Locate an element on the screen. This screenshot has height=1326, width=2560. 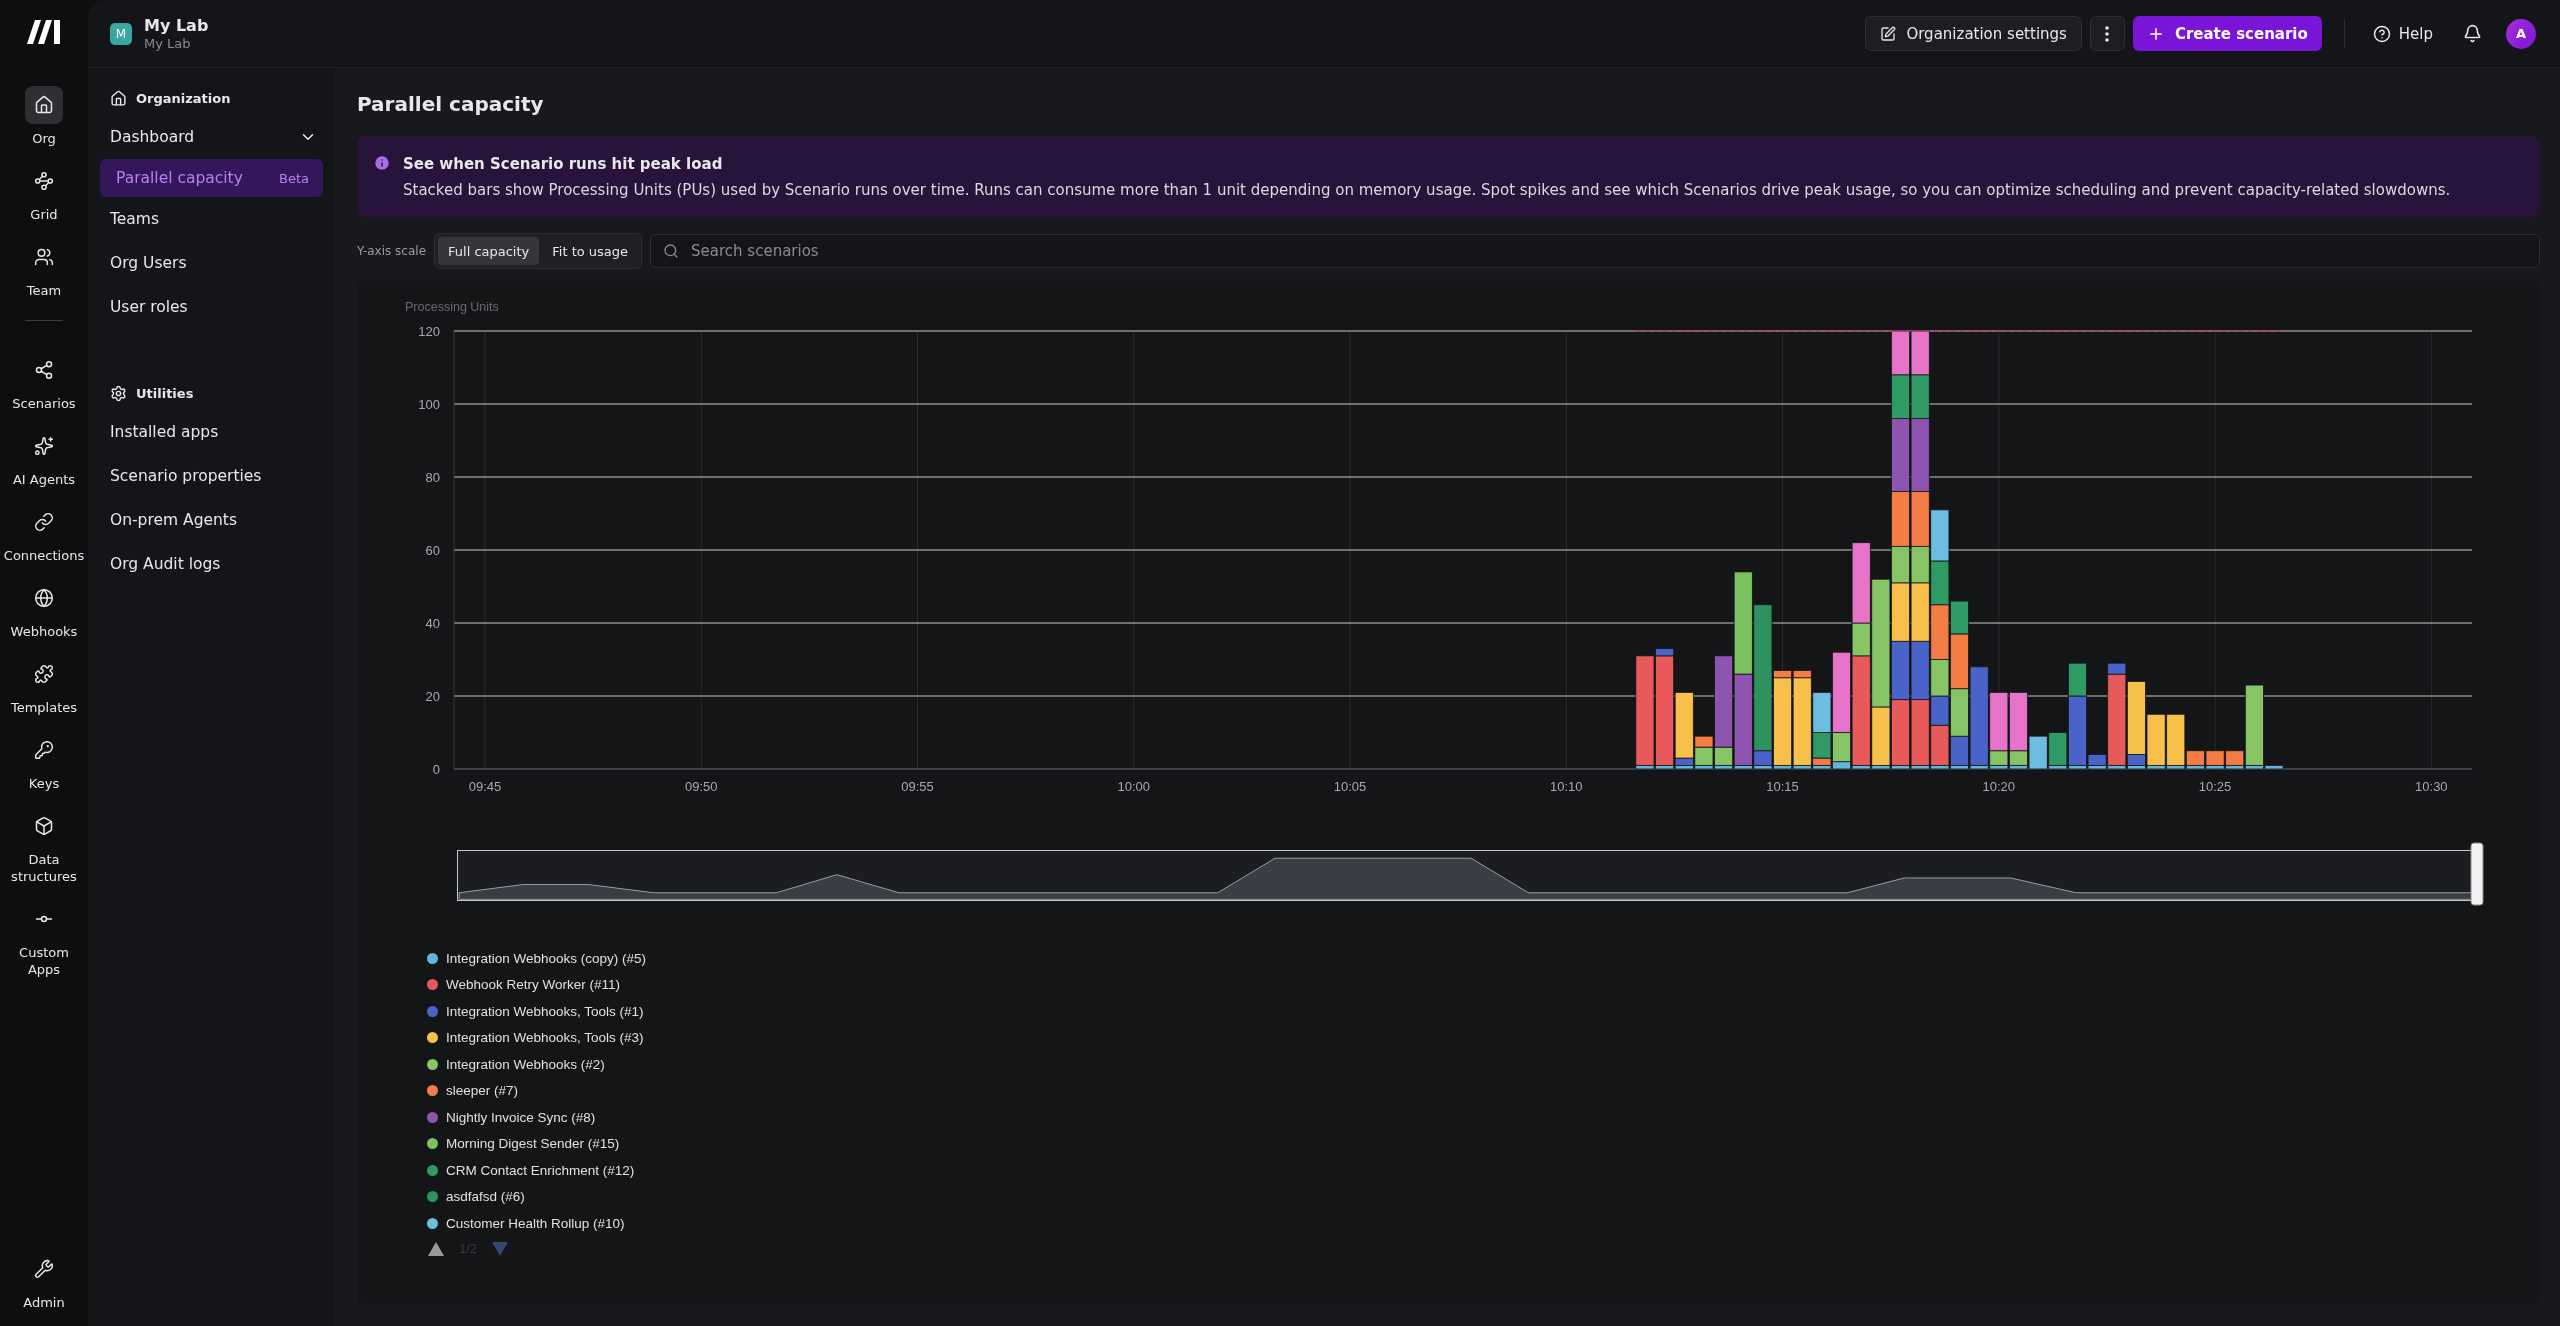
axis-label: 100 is located at coordinates (429, 404).